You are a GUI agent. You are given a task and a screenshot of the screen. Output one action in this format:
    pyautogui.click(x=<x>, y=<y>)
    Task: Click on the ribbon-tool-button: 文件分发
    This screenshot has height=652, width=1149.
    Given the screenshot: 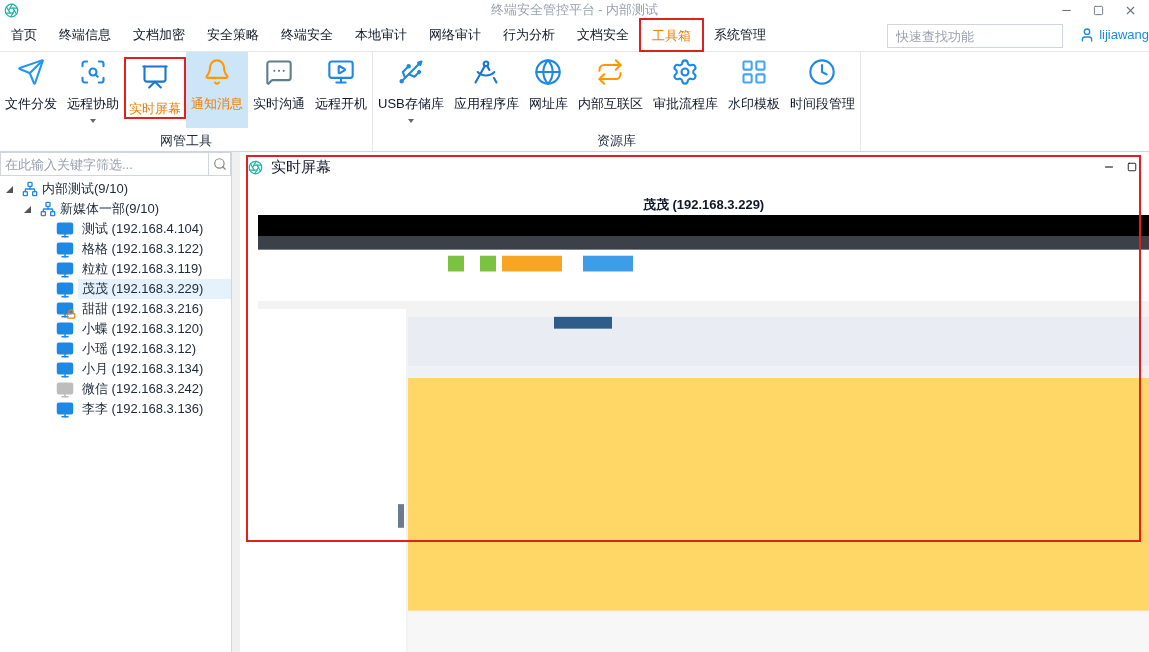 What is the action you would take?
    pyautogui.click(x=31, y=90)
    